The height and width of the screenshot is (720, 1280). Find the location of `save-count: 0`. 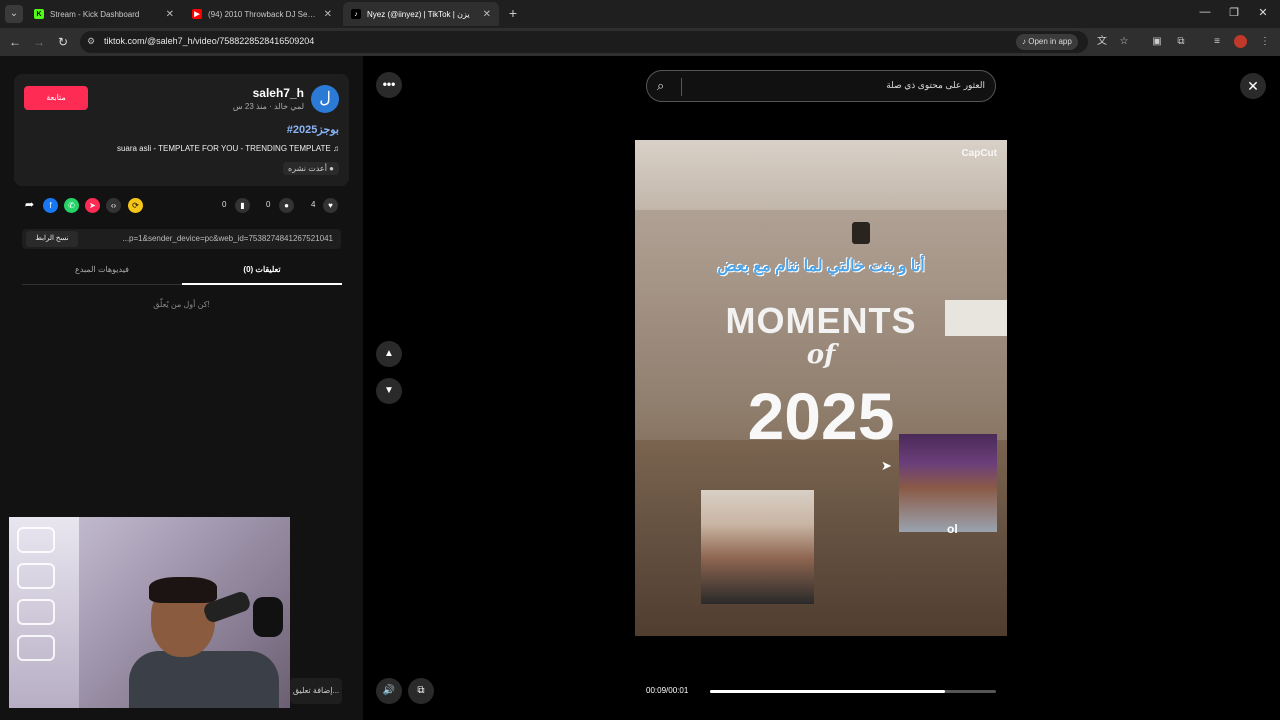

save-count: 0 is located at coordinates (224, 204).